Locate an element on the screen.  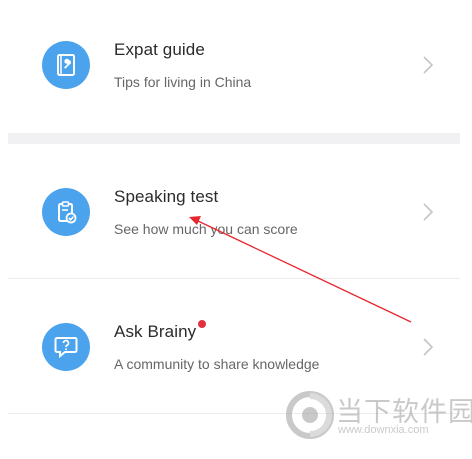
section-divider is located at coordinates (234, 138).